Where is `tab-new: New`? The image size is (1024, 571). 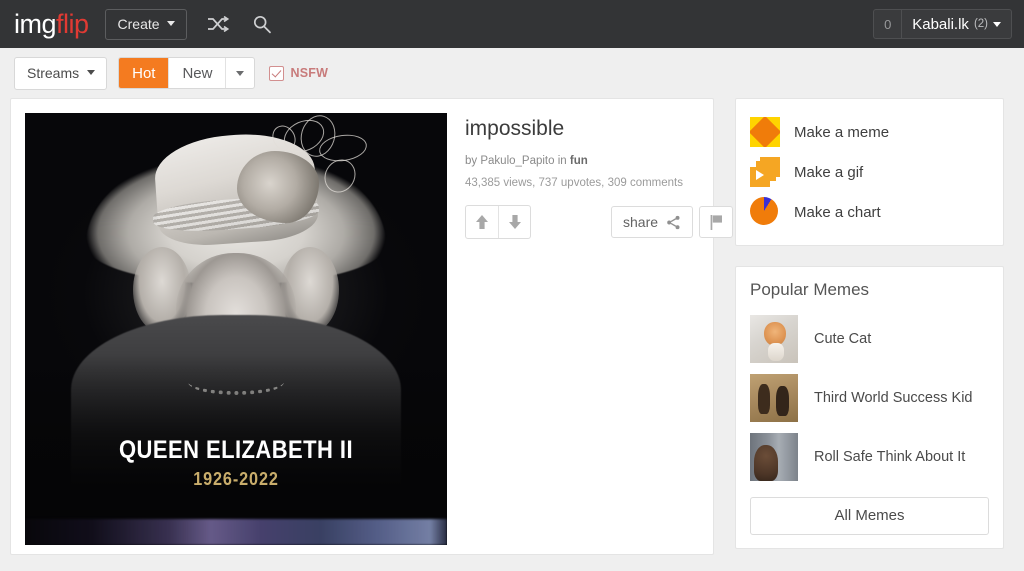
tab-new: New is located at coordinates (198, 73).